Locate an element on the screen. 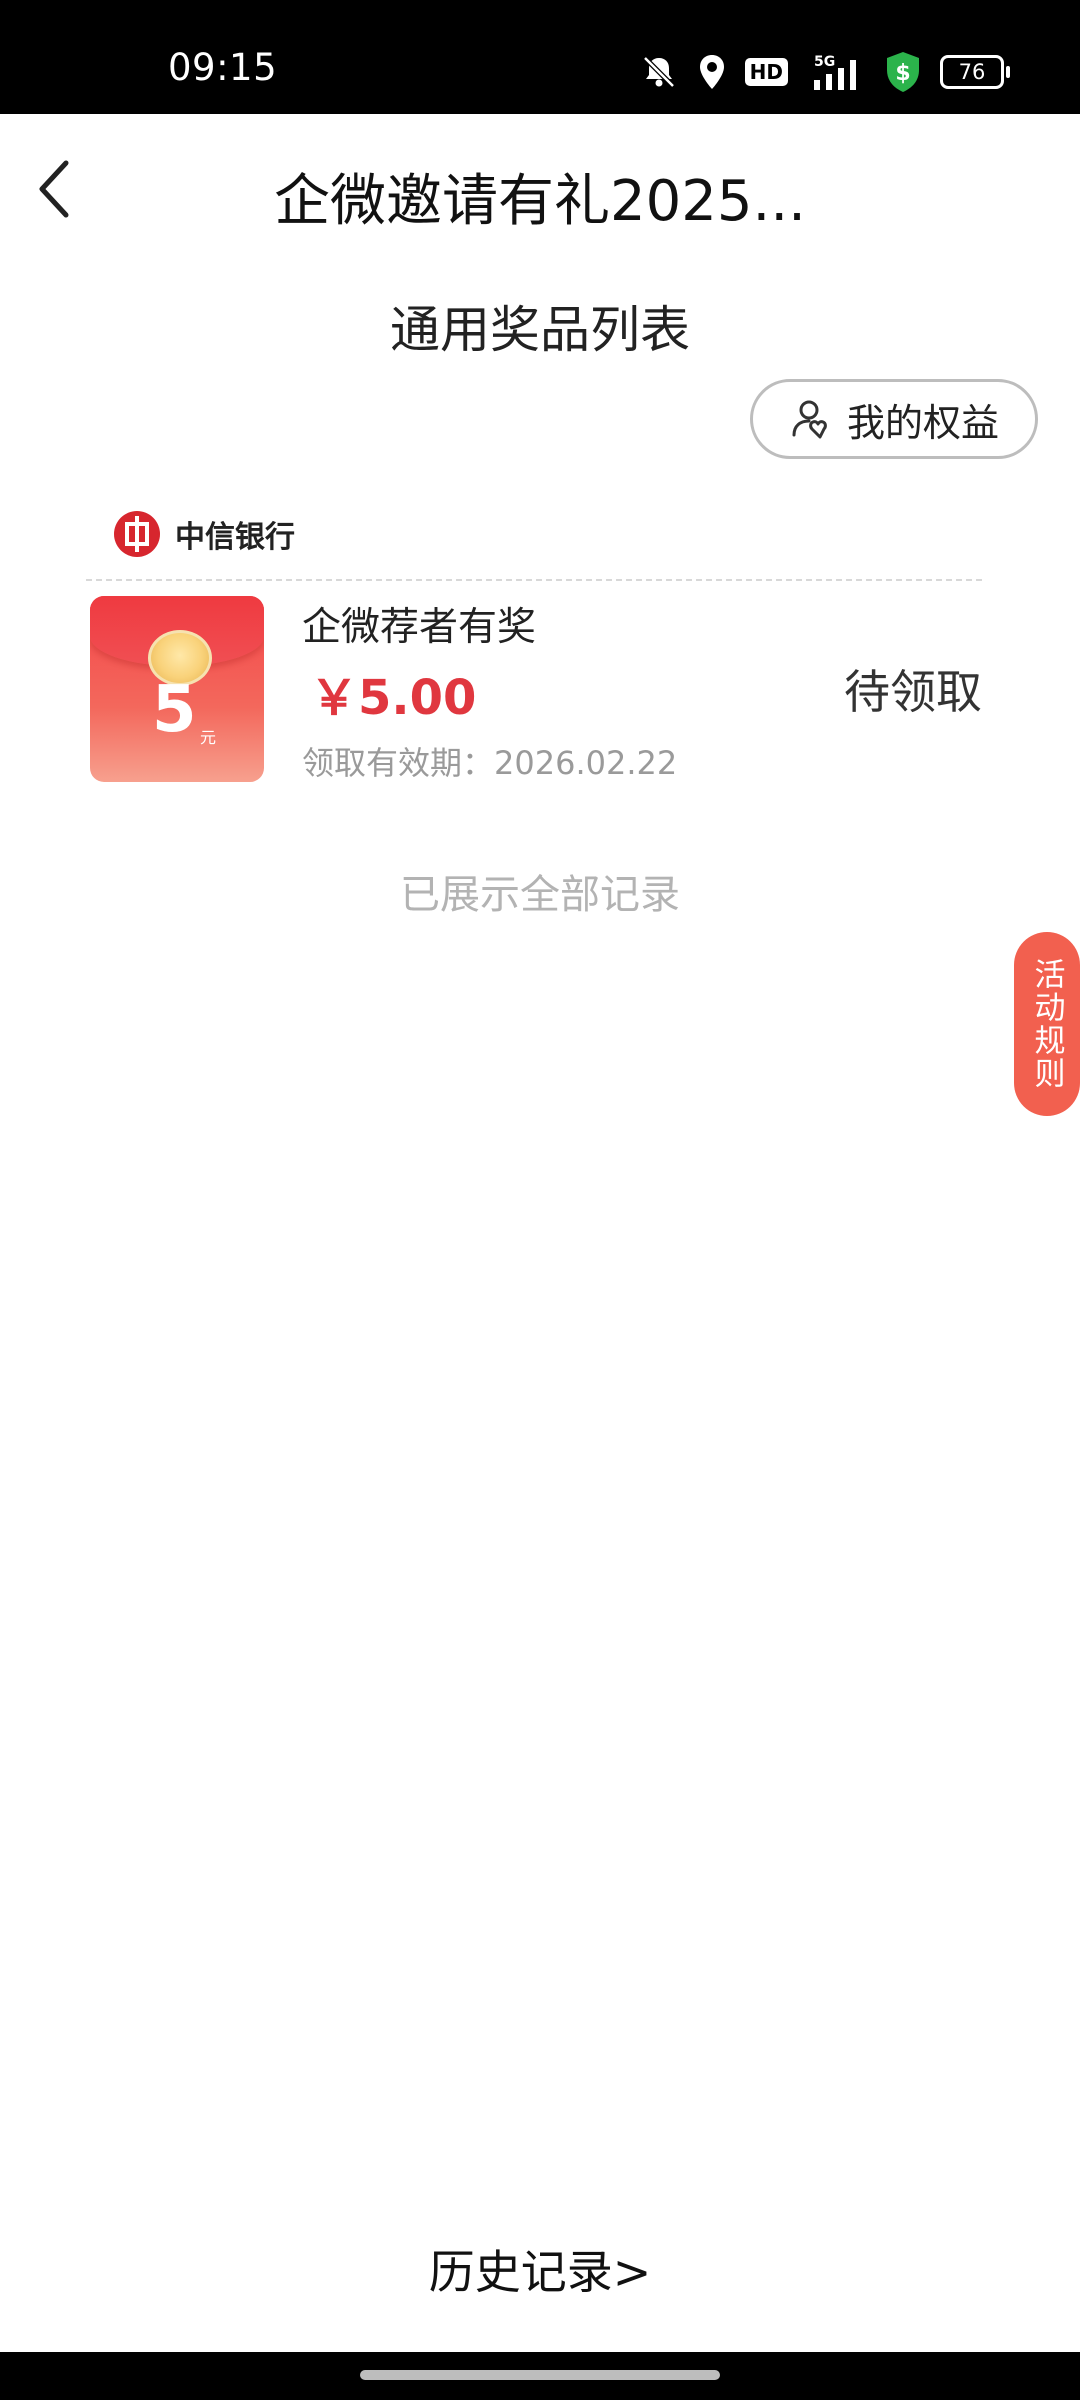 The height and width of the screenshot is (2400, 1080). my-benefits-label: 我的权益 is located at coordinates (922, 422).